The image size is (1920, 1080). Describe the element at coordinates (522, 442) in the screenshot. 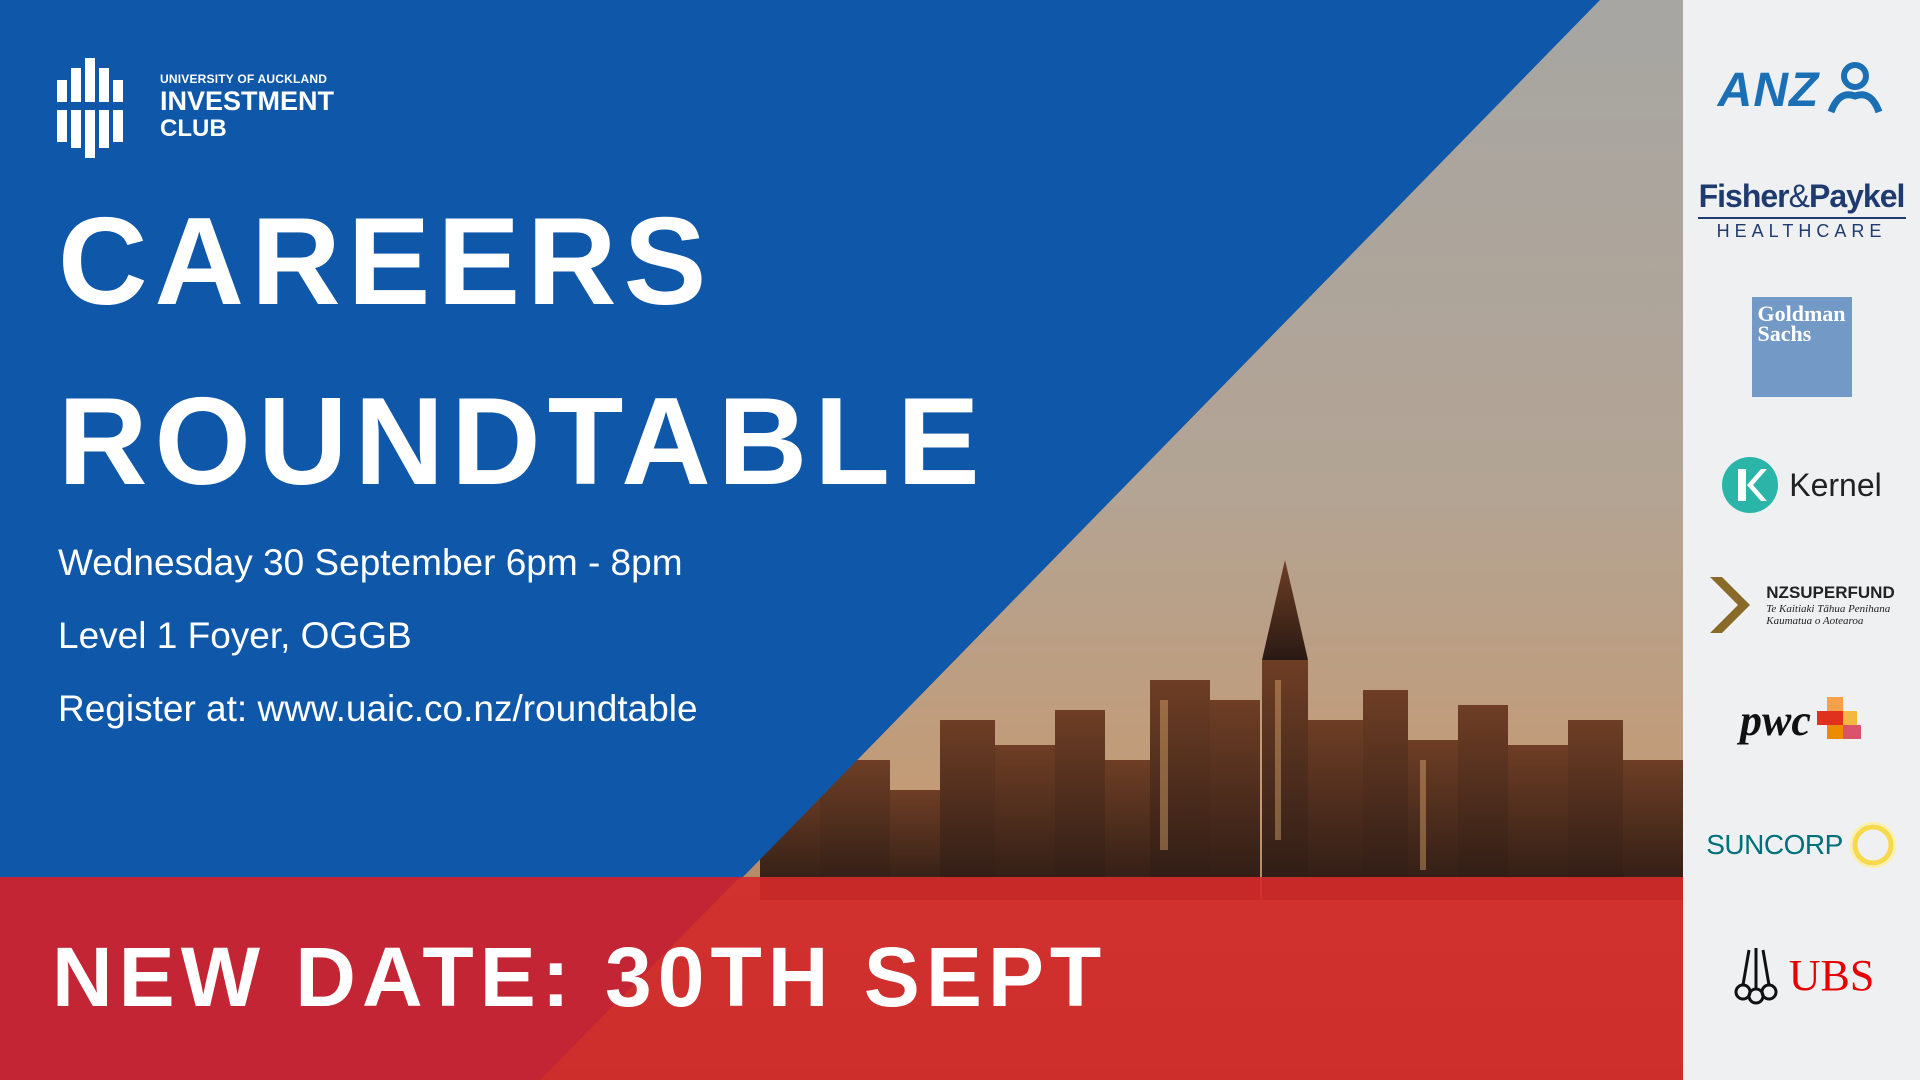

I see `title-roundtable: ROUNDTABLE` at that location.